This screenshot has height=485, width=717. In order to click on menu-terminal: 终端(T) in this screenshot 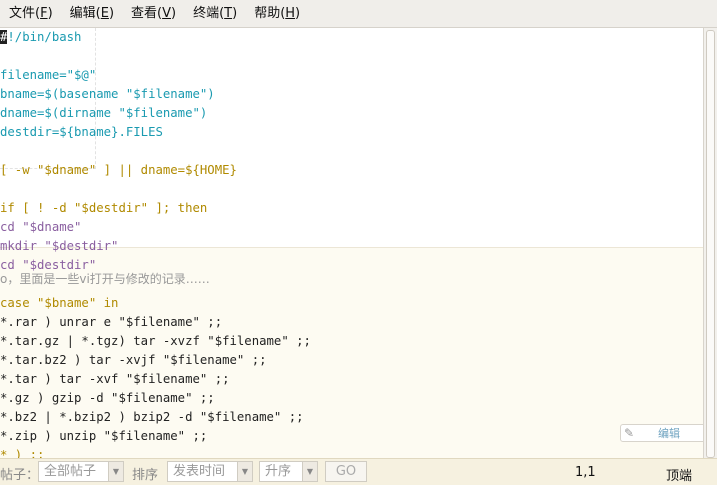, I will do `click(214, 14)`.